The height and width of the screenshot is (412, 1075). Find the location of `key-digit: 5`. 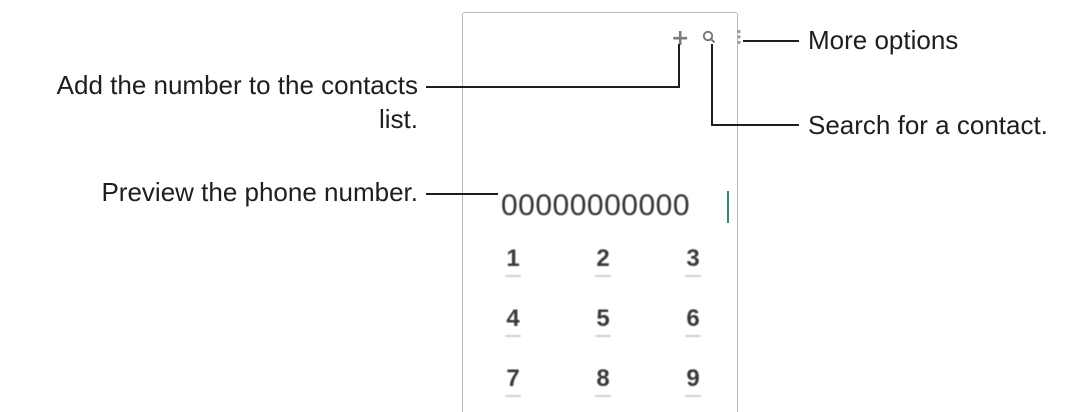

key-digit: 5 is located at coordinates (603, 318).